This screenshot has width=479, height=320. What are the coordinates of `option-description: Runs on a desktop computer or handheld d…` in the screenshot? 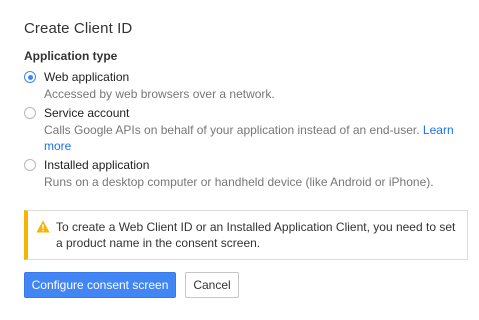 It's located at (239, 182).